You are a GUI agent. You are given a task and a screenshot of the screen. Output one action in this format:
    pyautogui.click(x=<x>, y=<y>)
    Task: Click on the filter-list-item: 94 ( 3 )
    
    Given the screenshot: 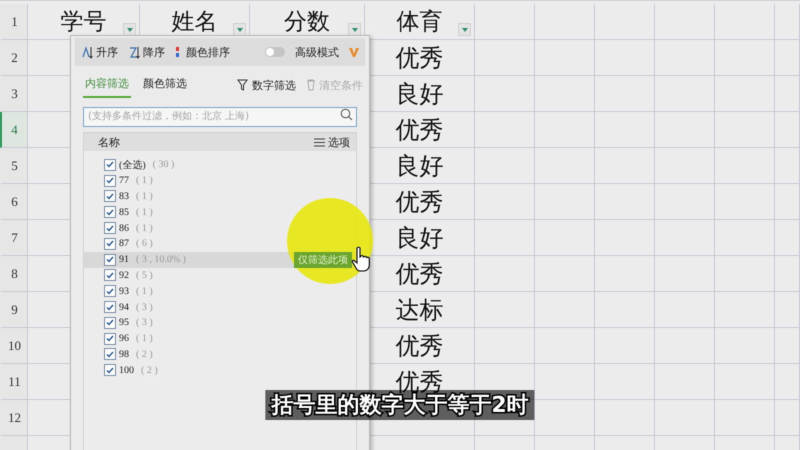 What is the action you would take?
    pyautogui.click(x=120, y=307)
    